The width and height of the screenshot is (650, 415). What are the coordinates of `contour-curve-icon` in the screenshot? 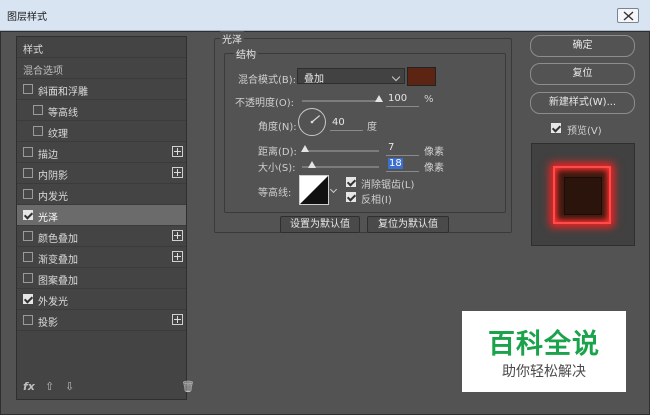 It's located at (314, 190).